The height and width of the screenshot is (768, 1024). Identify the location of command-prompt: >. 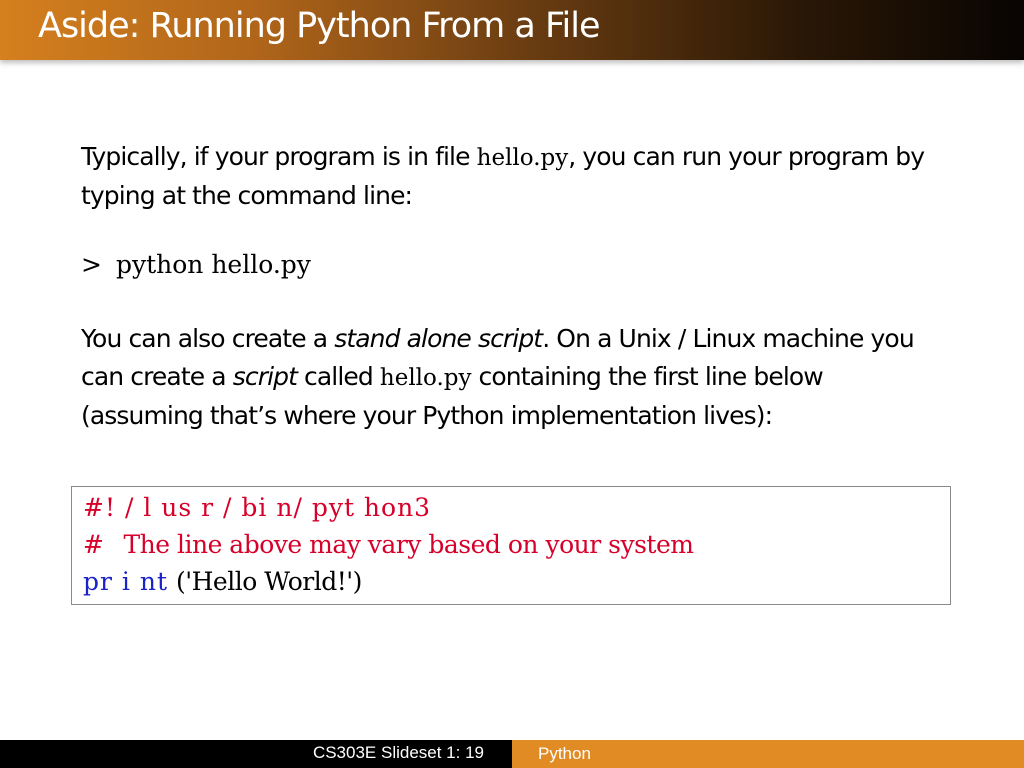
(91, 264).